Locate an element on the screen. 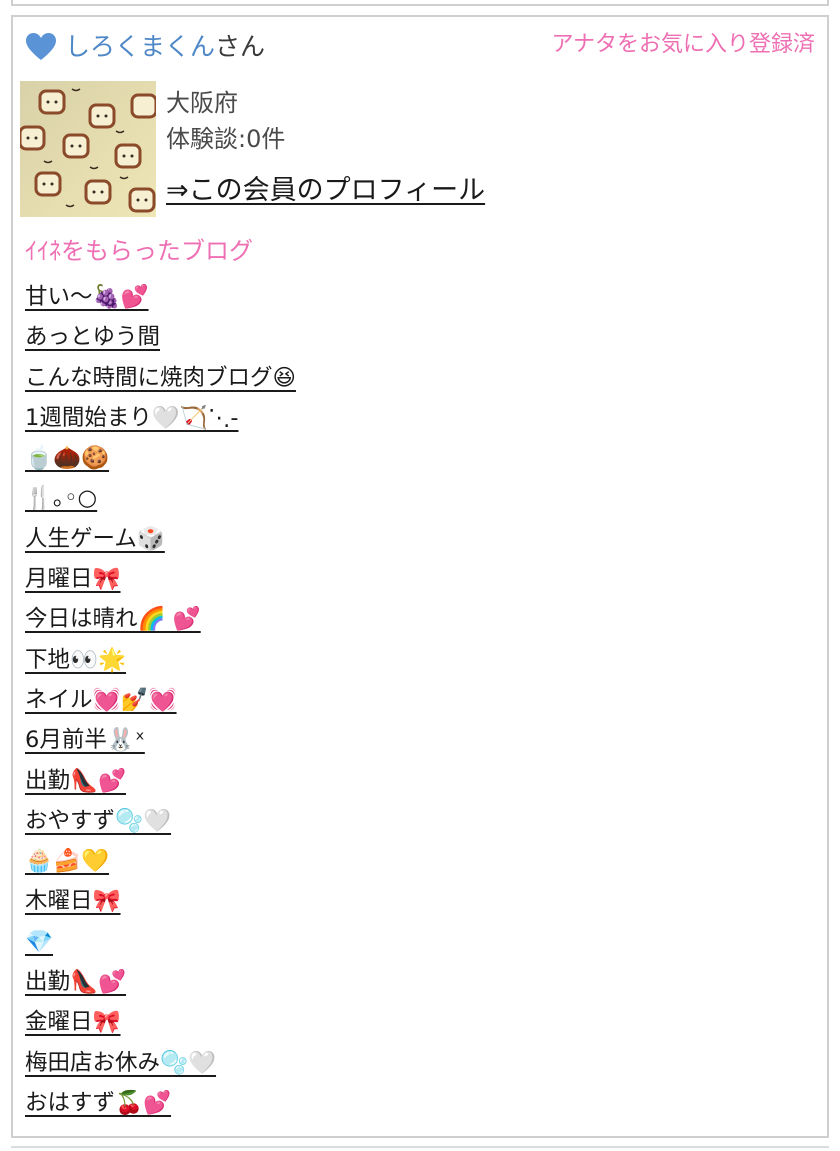  favorite-status: アナタをお気に入り登録済 is located at coordinates (683, 44).